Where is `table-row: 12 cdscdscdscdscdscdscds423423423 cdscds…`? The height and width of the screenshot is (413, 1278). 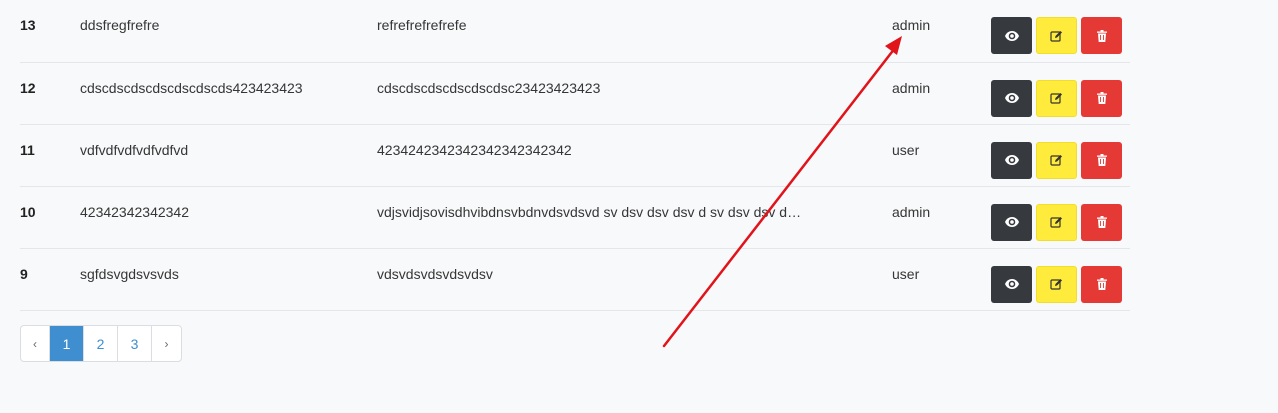 table-row: 12 cdscdscdscdscdscdscds423423423 cdscds… is located at coordinates (575, 93).